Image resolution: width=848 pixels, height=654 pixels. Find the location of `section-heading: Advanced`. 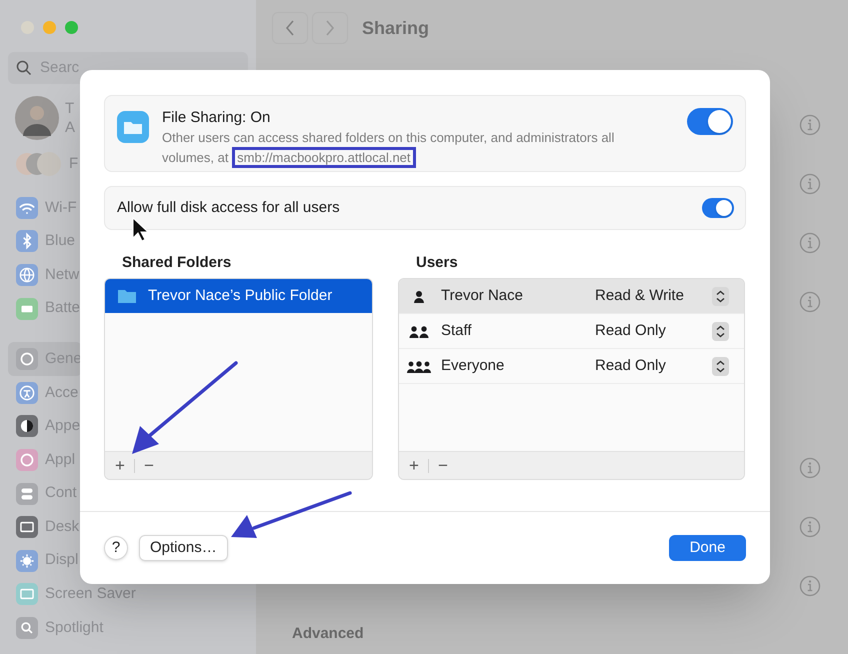

section-heading: Advanced is located at coordinates (328, 634).